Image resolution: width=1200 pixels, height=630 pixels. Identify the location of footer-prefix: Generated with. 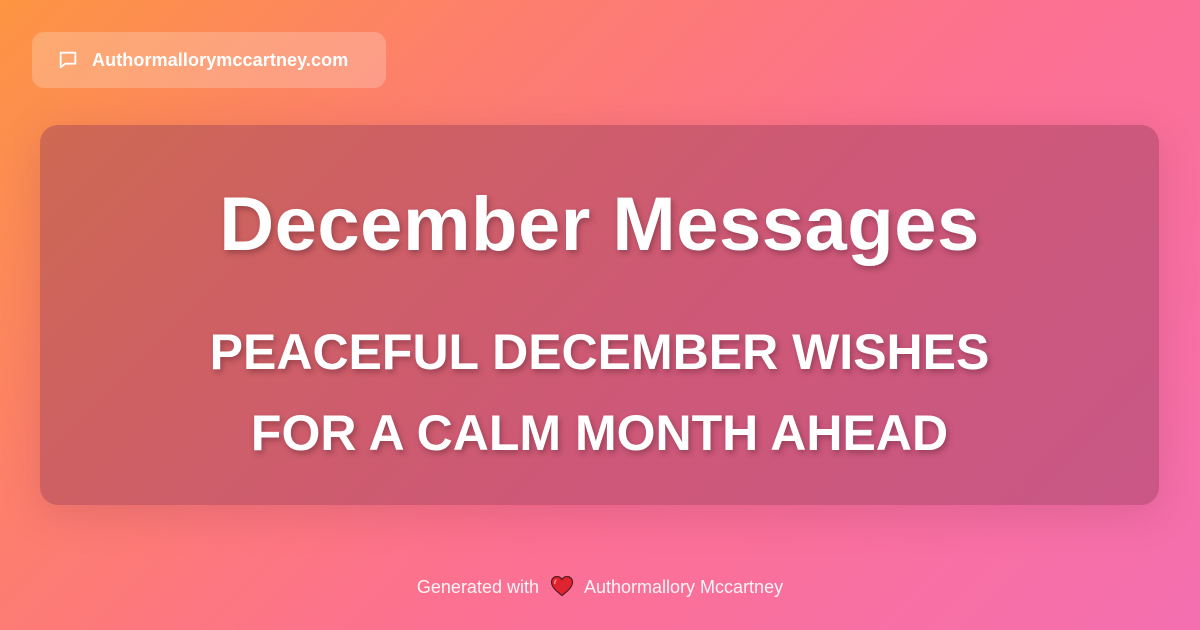
(477, 587).